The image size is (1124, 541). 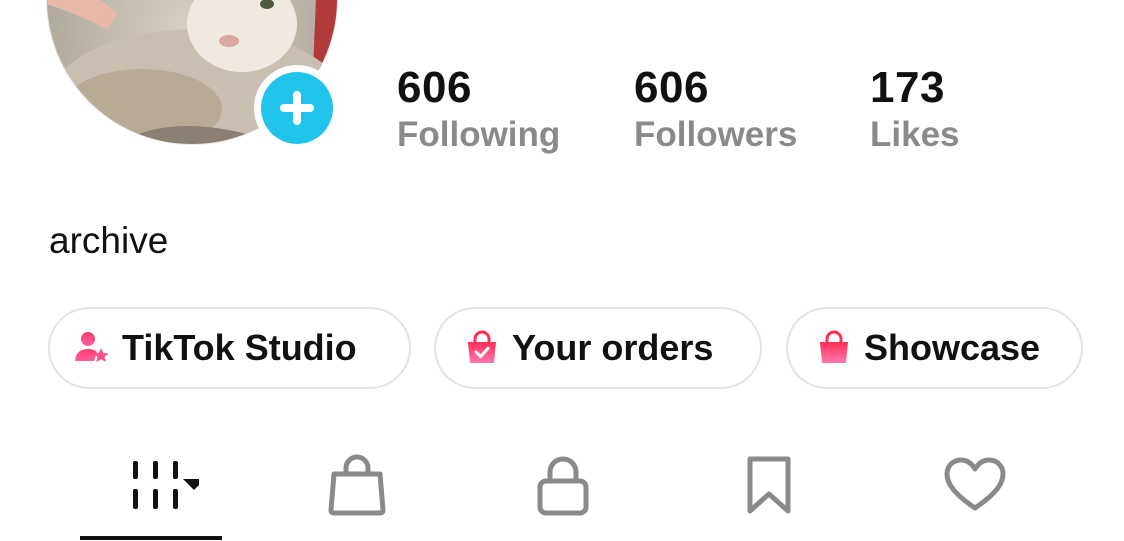 What do you see at coordinates (479, 134) in the screenshot?
I see `following-label: Following` at bounding box center [479, 134].